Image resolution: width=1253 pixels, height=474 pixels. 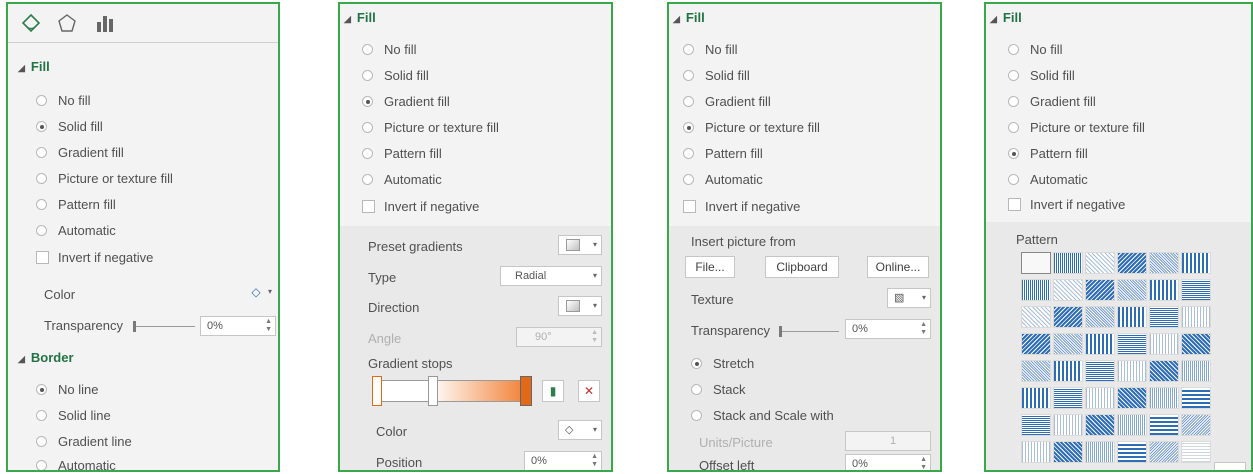 What do you see at coordinates (563, 460) in the screenshot?
I see `position-input: 0% ▲ ▼` at bounding box center [563, 460].